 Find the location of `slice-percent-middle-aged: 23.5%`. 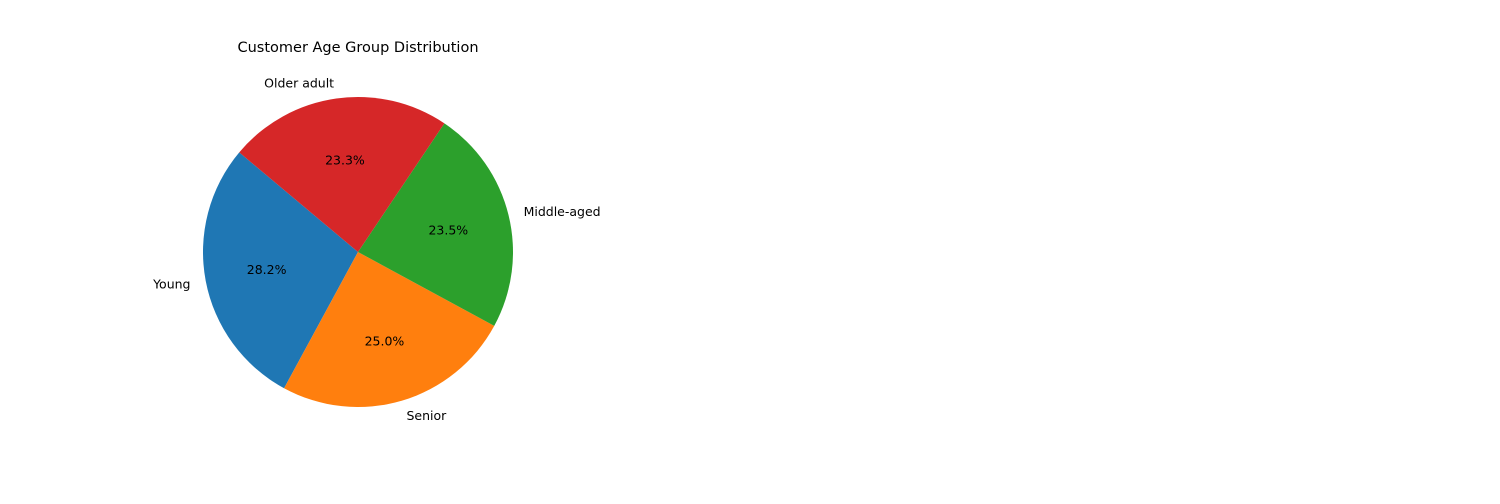

slice-percent-middle-aged: 23.5% is located at coordinates (448, 229).